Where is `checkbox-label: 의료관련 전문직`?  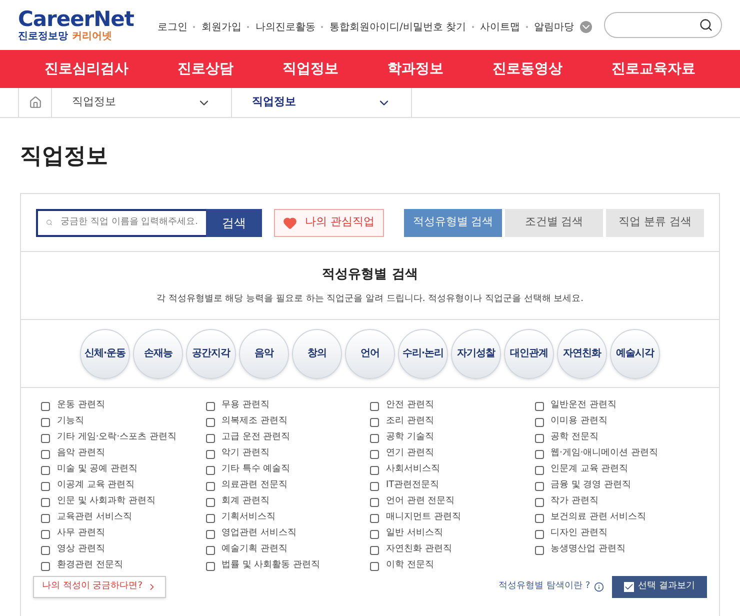
checkbox-label: 의료관련 전문직 is located at coordinates (255, 486).